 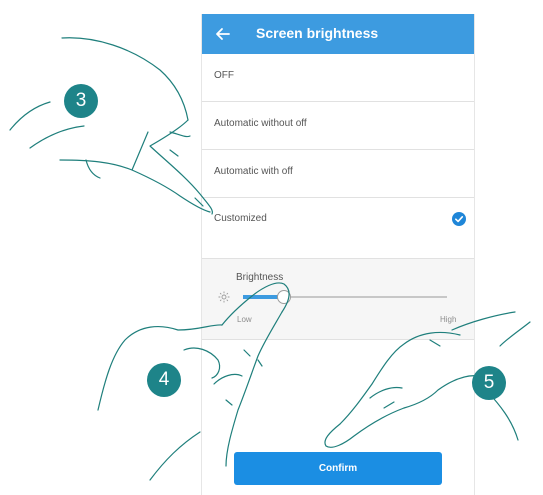 What do you see at coordinates (459, 219) in the screenshot?
I see `check-icon` at bounding box center [459, 219].